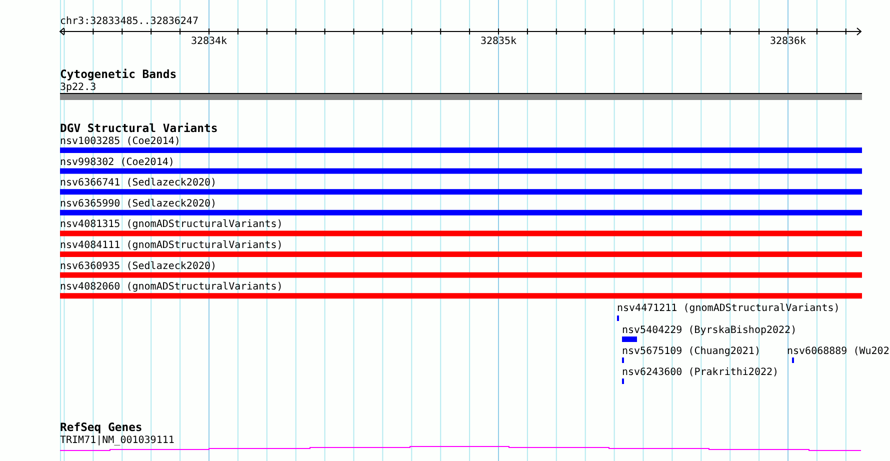 This screenshot has height=461, width=890. I want to click on track-title: Cytogenetic Bands, so click(118, 74).